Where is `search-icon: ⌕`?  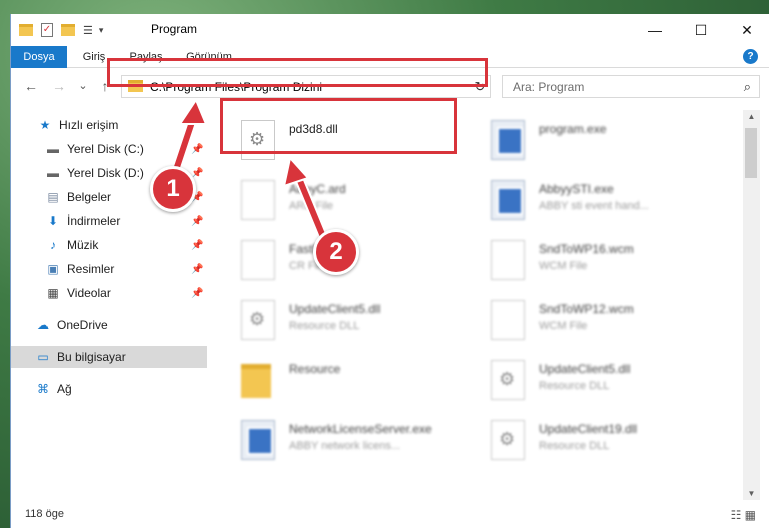
search-icon: ⌕ is located at coordinates (747, 87).